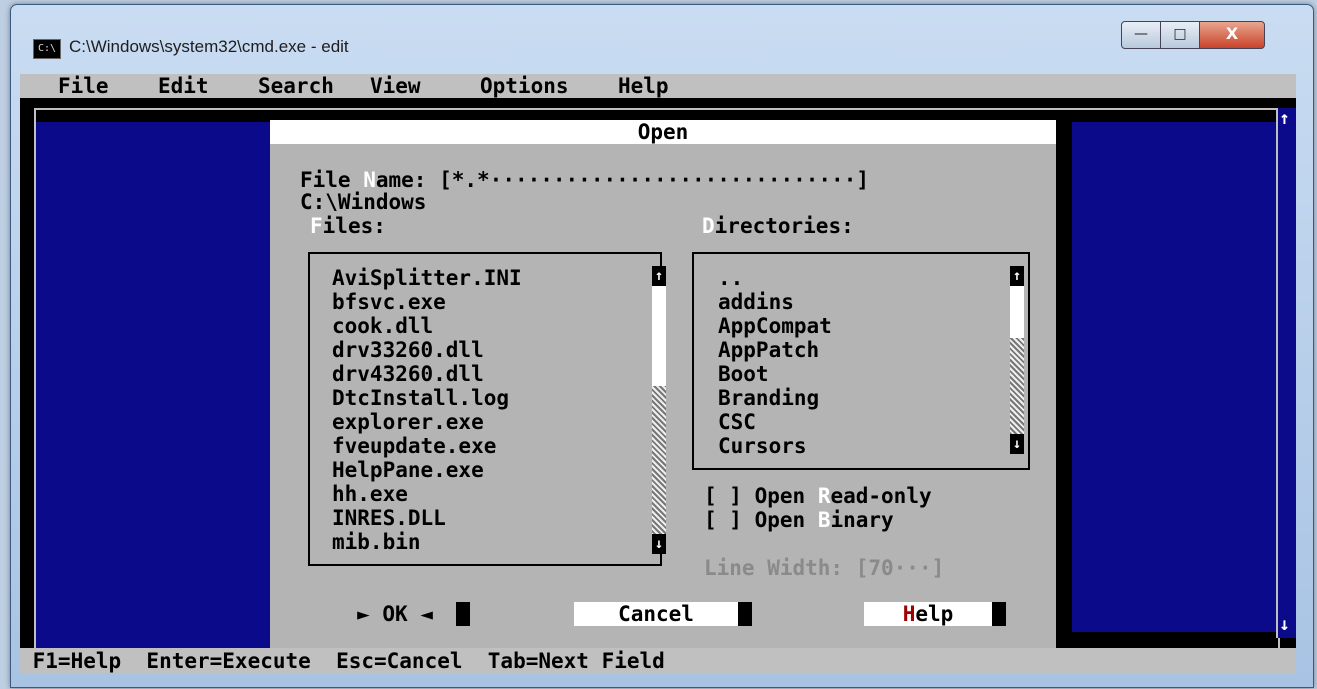 The height and width of the screenshot is (689, 1317). What do you see at coordinates (395, 86) in the screenshot?
I see `menu-view: View` at bounding box center [395, 86].